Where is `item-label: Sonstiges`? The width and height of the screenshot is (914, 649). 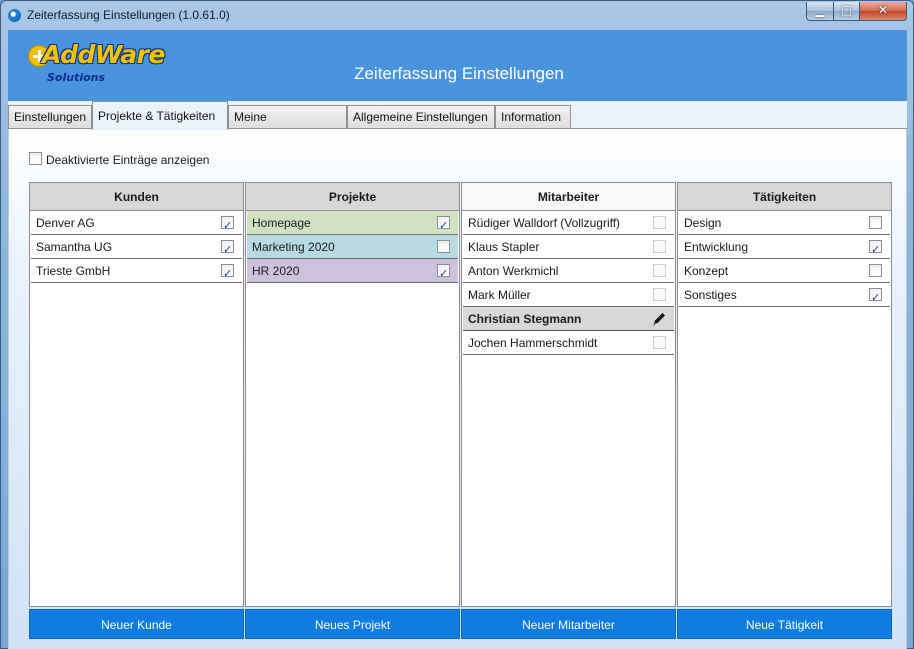
item-label: Sonstiges is located at coordinates (710, 295).